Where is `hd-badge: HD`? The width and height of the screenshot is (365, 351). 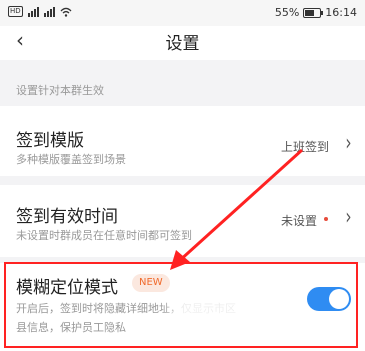 hd-badge: HD is located at coordinates (15, 11).